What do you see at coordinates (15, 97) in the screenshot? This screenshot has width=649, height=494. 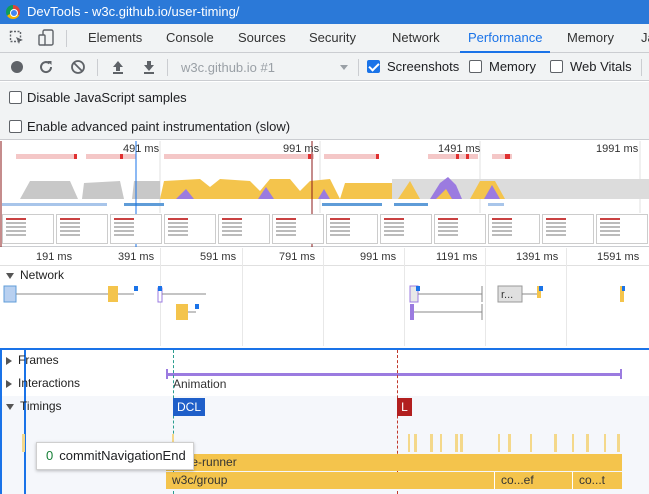 I see `disable-js-samples-checkbox` at bounding box center [15, 97].